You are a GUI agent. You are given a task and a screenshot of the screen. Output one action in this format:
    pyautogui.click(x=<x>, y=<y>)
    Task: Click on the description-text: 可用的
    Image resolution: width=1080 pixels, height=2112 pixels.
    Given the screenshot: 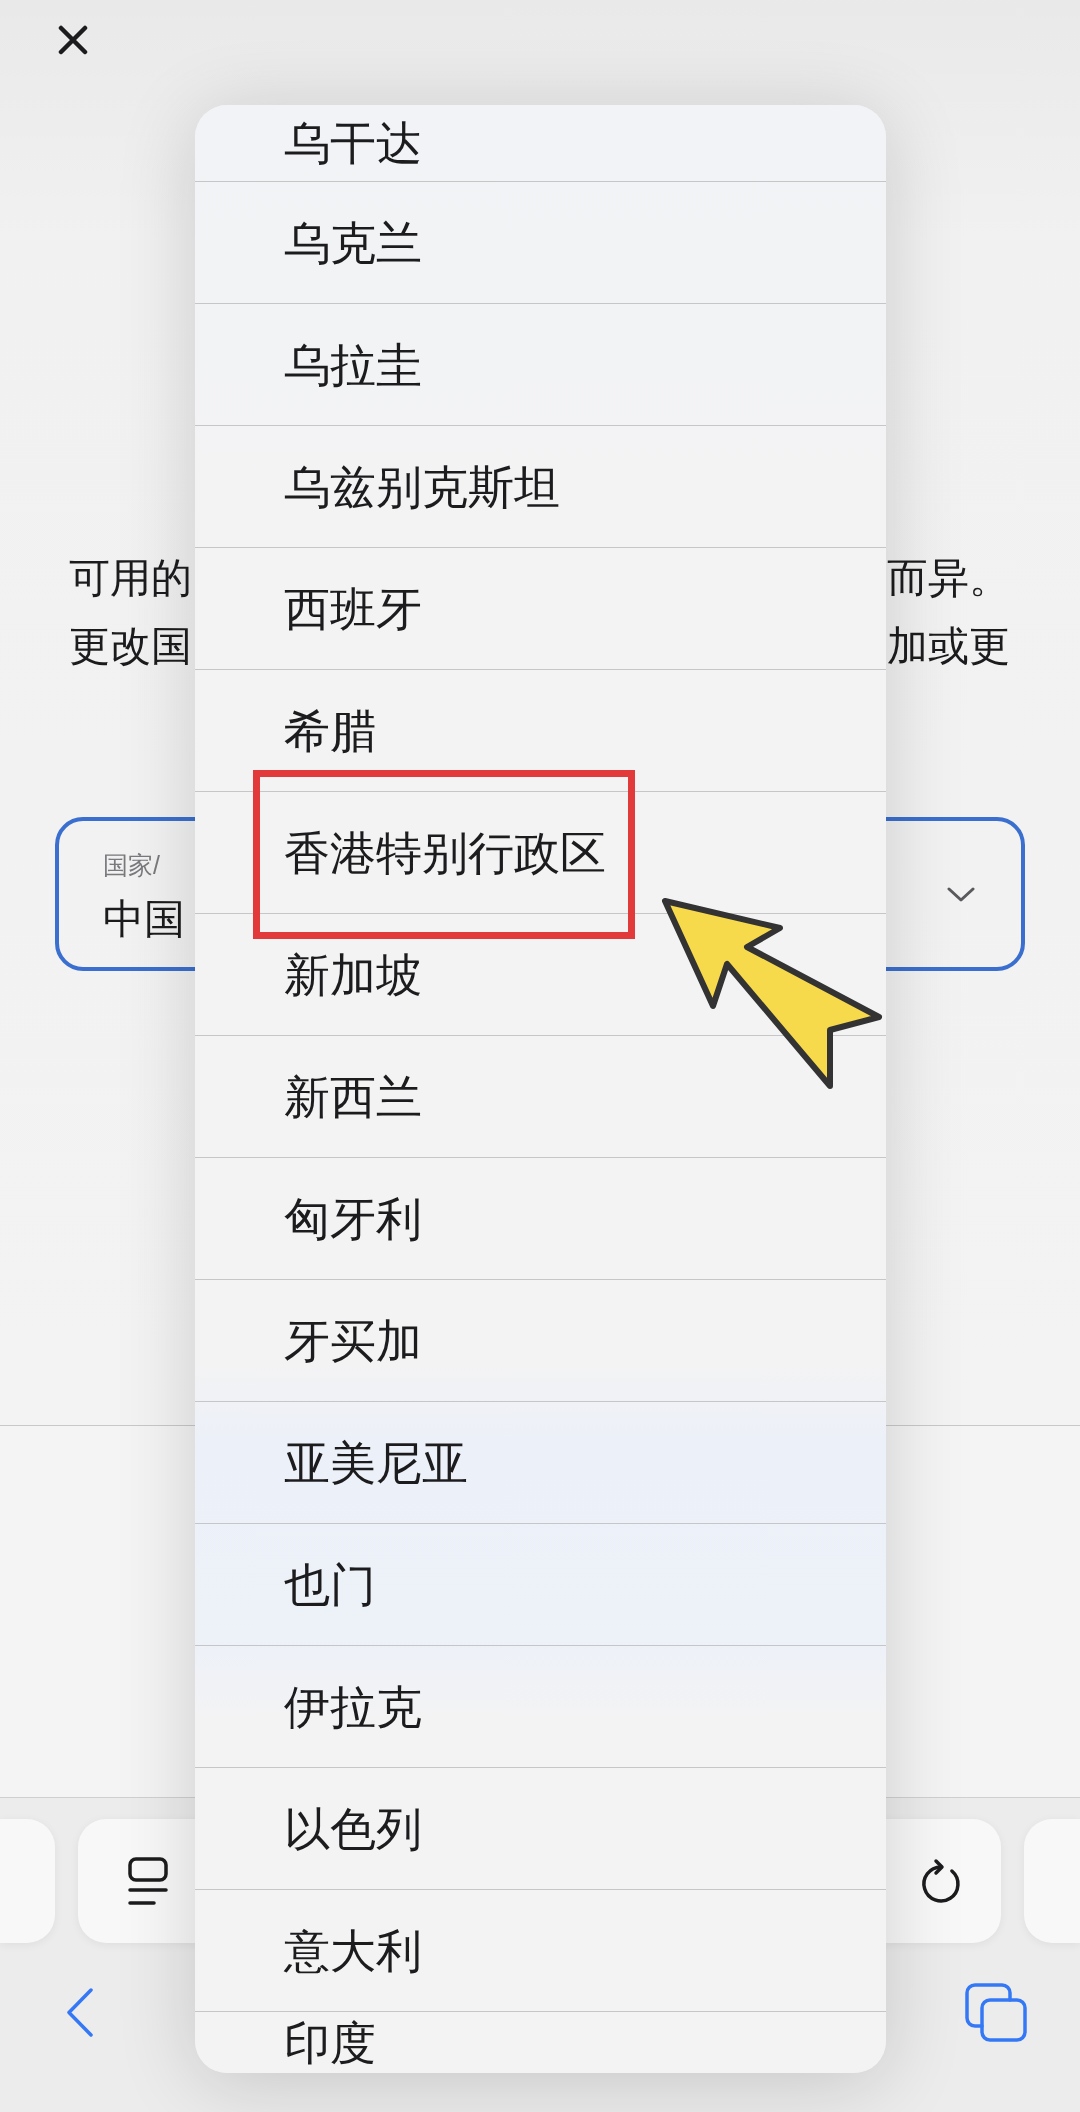 What is the action you would take?
    pyautogui.click(x=130, y=578)
    